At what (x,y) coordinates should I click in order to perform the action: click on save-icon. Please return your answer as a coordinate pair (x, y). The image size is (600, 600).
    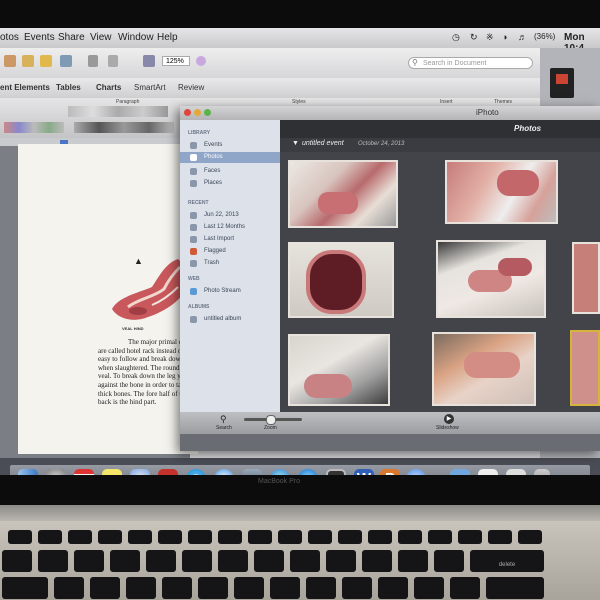
    Looking at the image, I should click on (66, 61).